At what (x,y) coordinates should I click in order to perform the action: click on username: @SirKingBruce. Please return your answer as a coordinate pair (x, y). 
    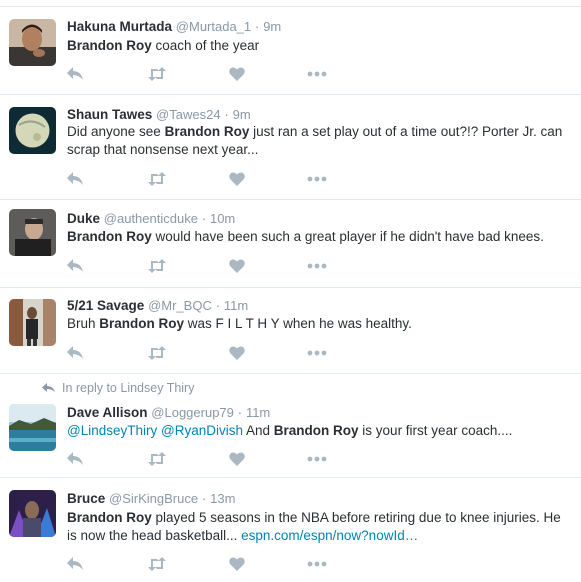
    Looking at the image, I should click on (153, 498).